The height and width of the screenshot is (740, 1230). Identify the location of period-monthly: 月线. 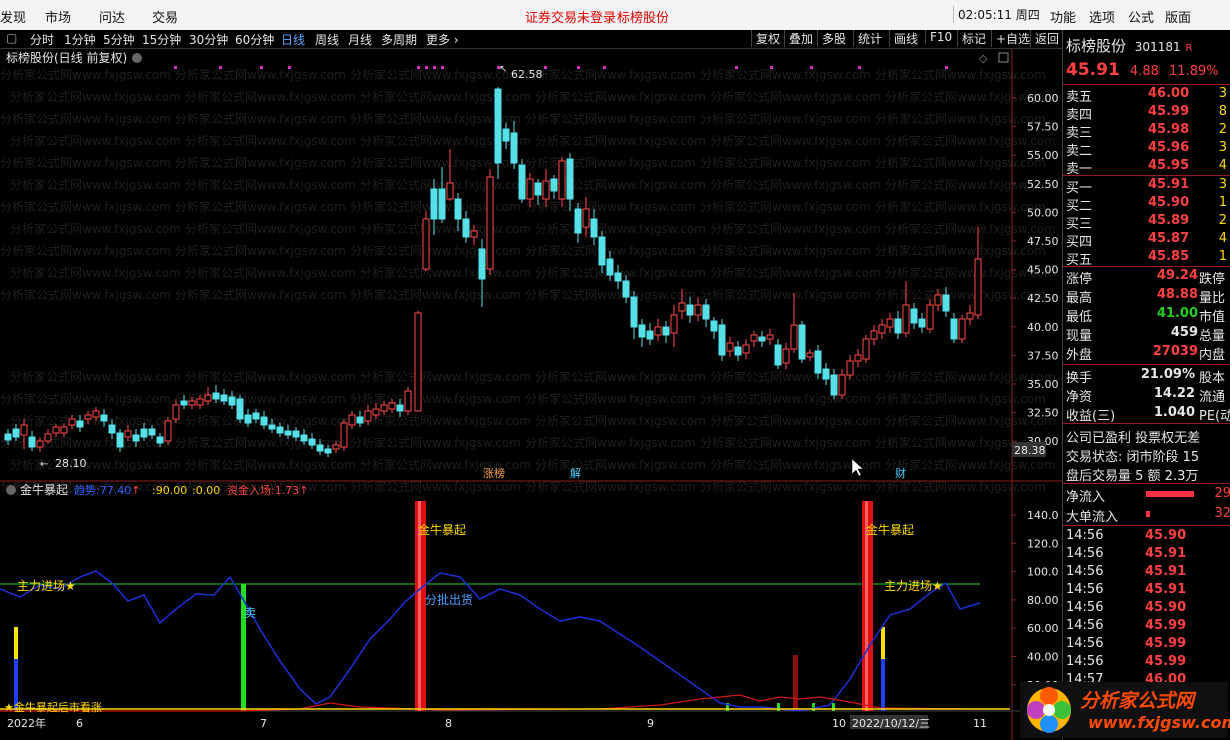
(360, 39).